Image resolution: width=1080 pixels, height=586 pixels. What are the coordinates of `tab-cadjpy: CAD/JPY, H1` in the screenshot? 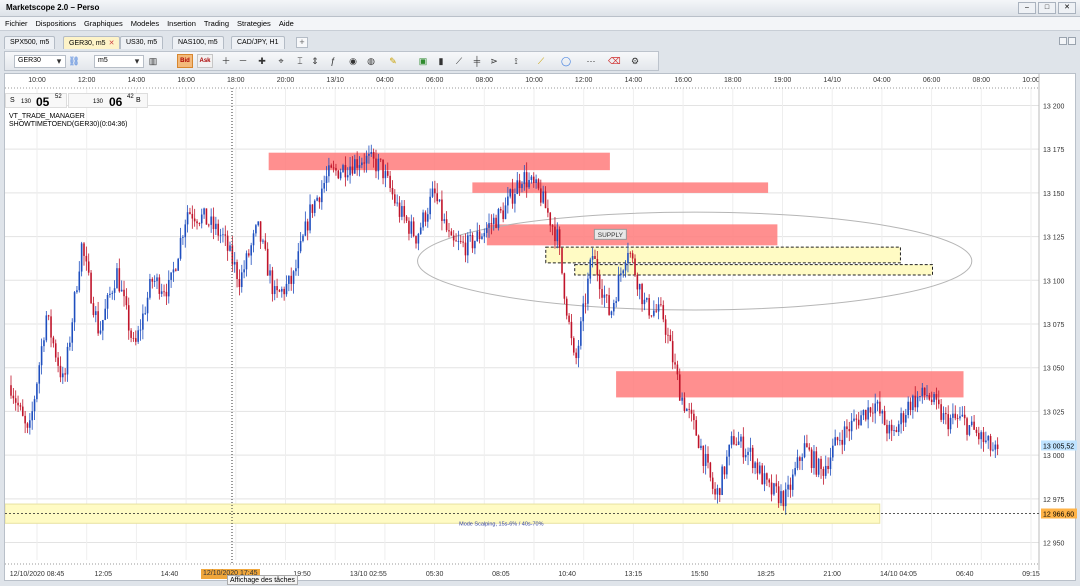 It's located at (258, 42).